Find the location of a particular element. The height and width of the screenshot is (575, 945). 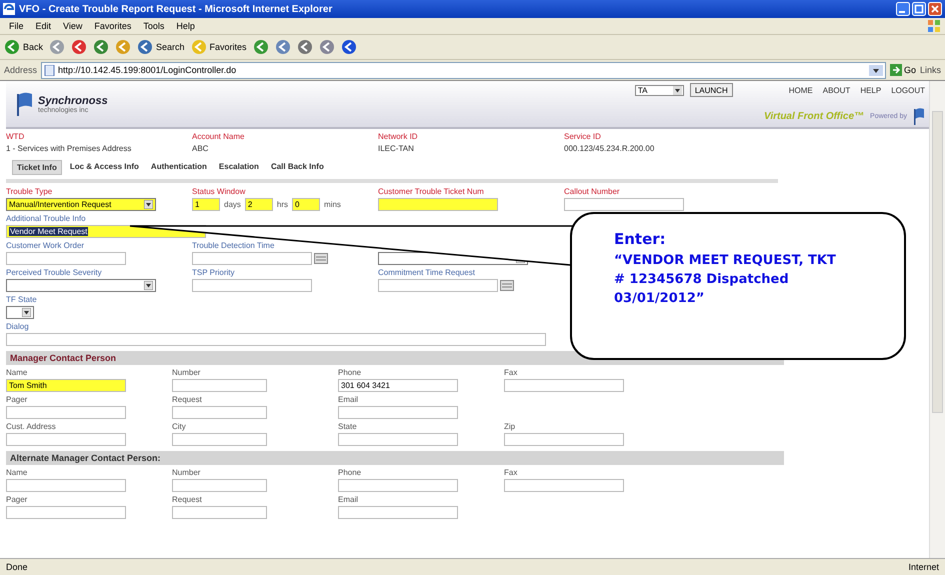

field-value: ABC is located at coordinates (201, 148).